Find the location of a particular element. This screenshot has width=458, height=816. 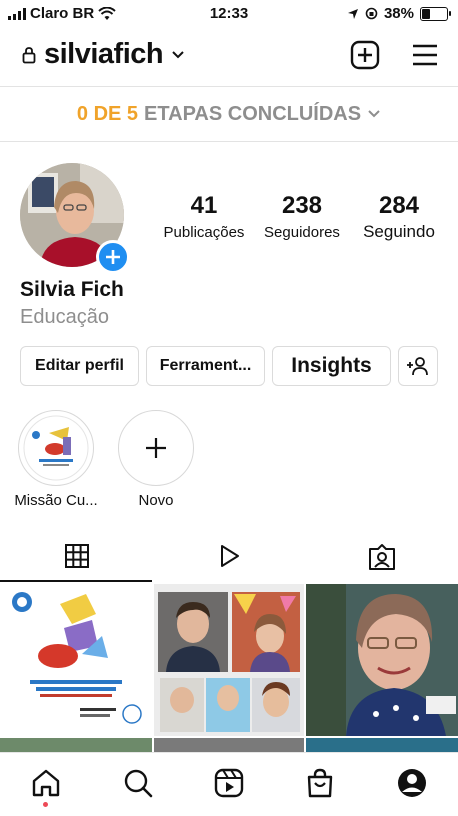

stat-label: Publicações is located at coordinates (204, 232).